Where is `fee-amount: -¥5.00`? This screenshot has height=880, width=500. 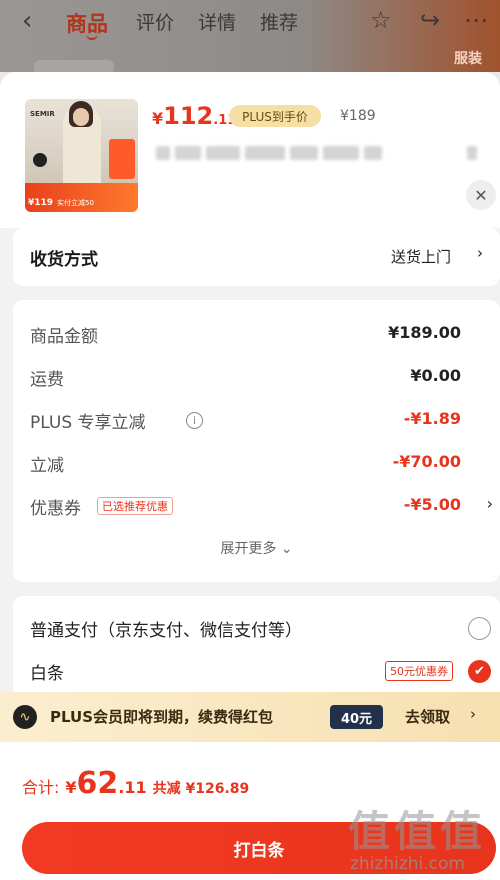
fee-amount: -¥5.00 is located at coordinates (432, 504).